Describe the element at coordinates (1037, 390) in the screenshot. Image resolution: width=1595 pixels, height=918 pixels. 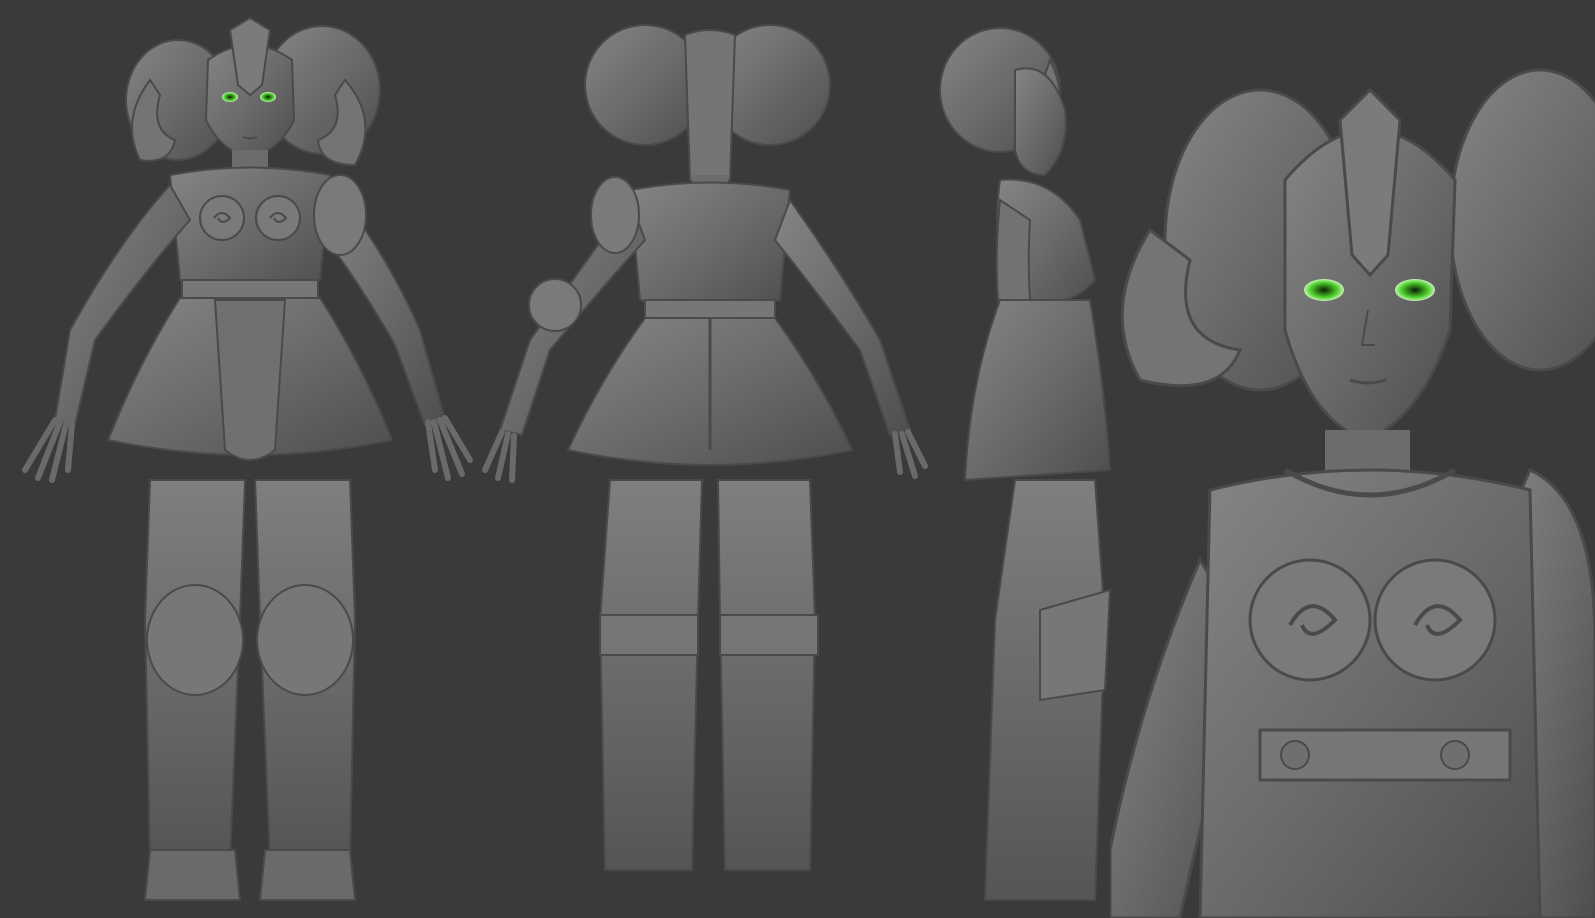
I see `skirt-profile` at that location.